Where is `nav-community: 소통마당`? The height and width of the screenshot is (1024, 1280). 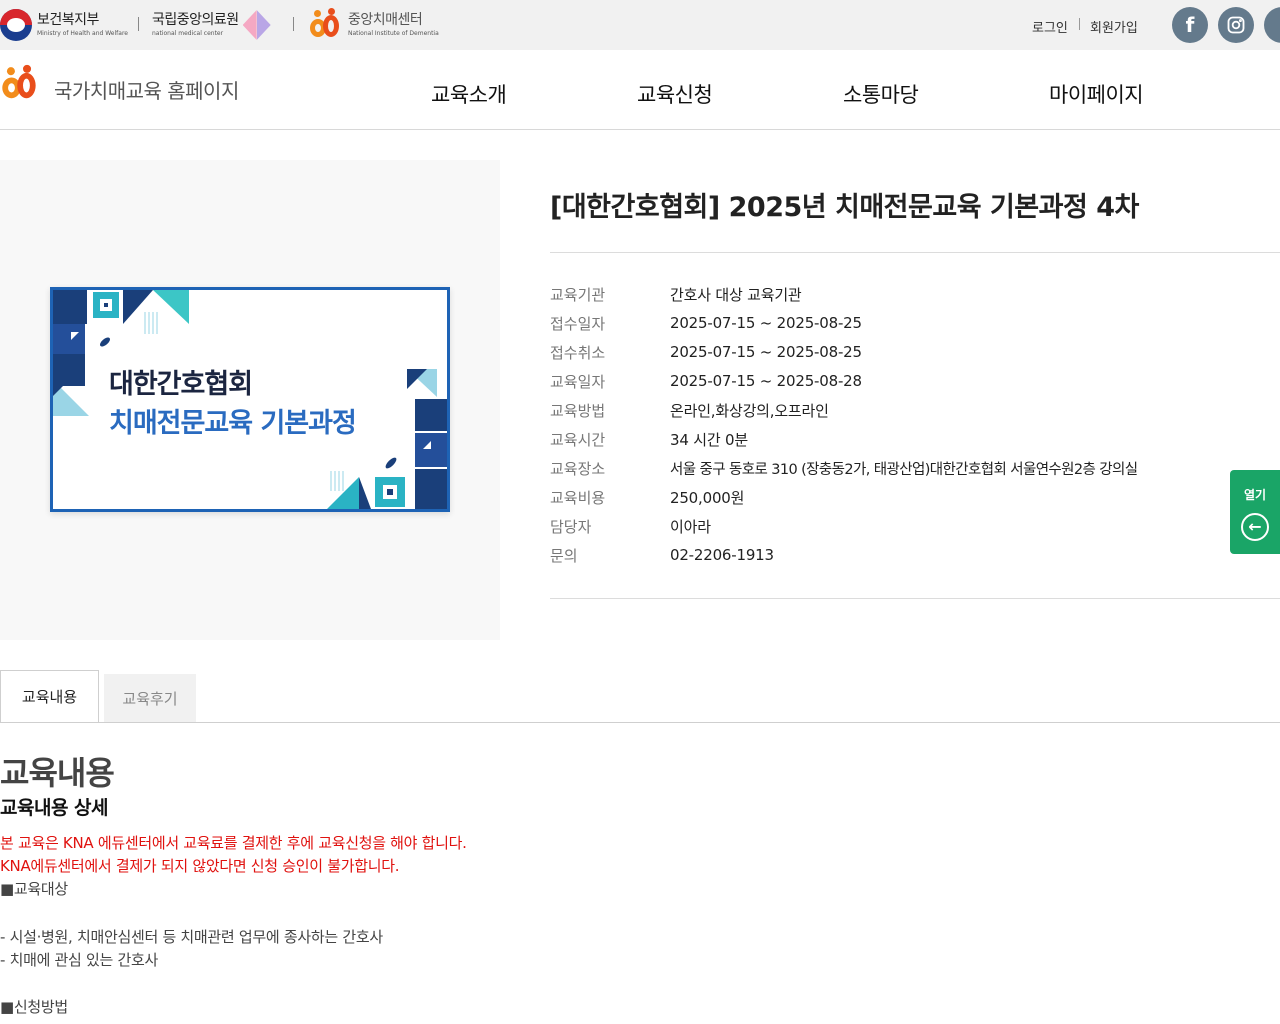
nav-community: 소통마당 is located at coordinates (881, 94).